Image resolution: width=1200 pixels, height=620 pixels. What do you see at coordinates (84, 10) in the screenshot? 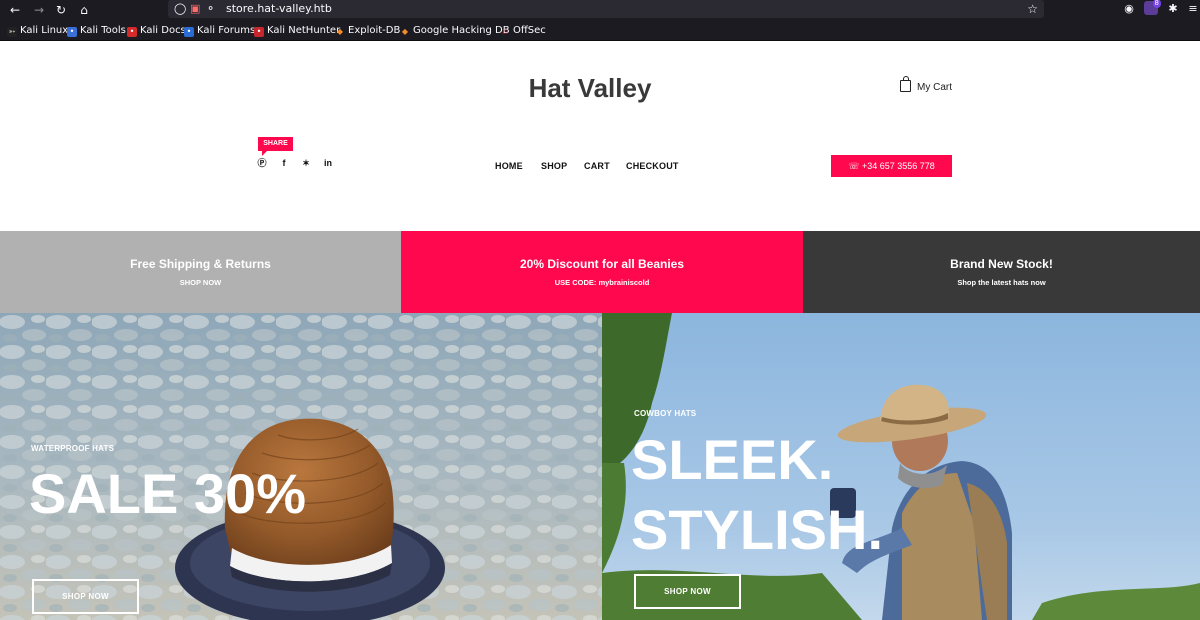
I see `home-icon: ⌂` at bounding box center [84, 10].